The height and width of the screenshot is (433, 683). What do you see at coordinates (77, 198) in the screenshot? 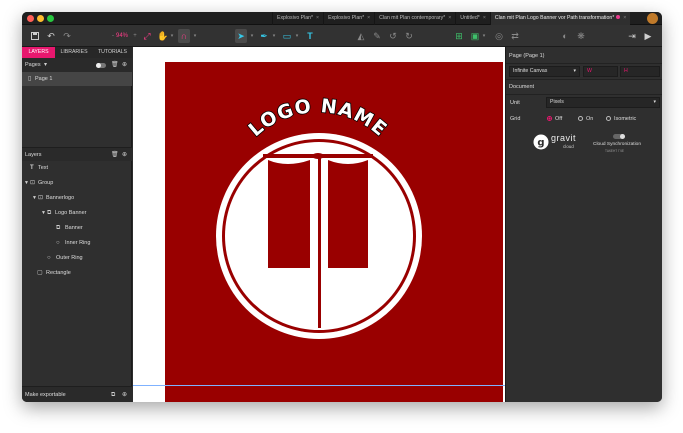
I see `layer-item-bannerlogo: ▼ ⊡ Bannerlogo` at bounding box center [77, 198].